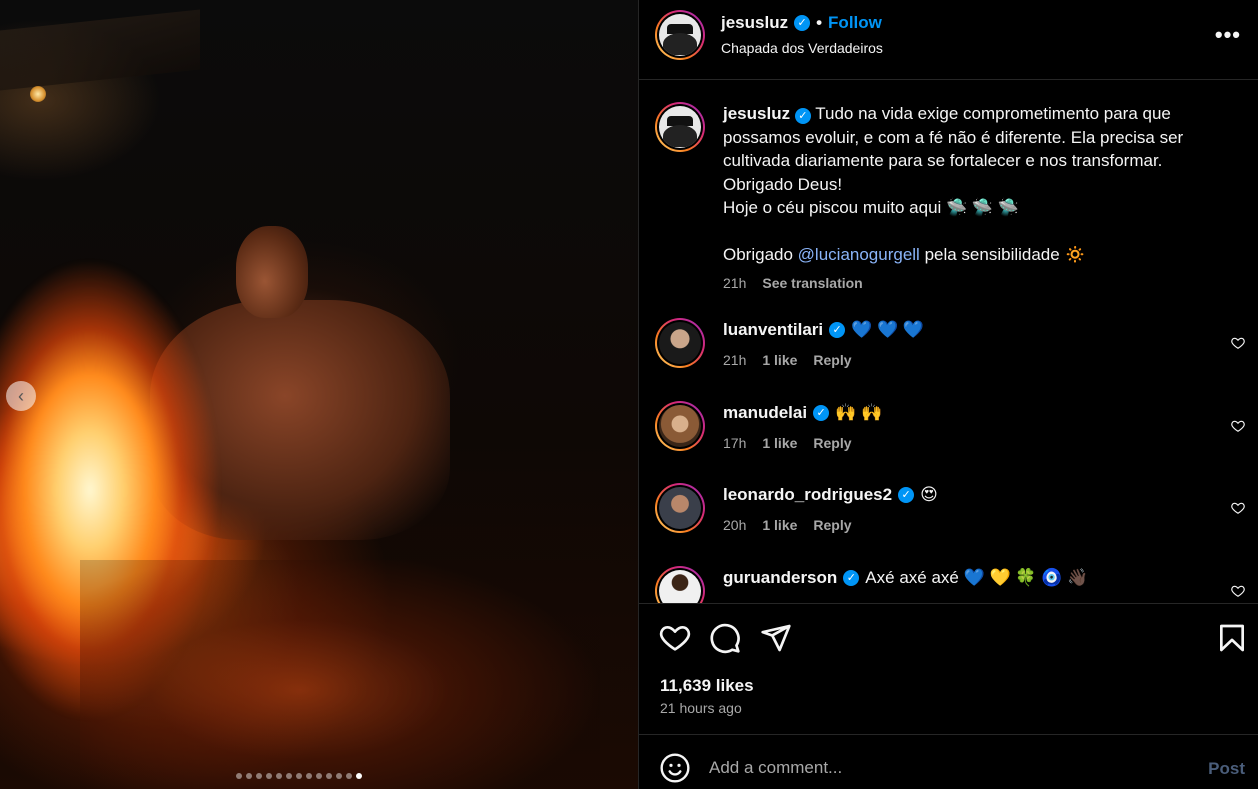 Image resolution: width=1258 pixels, height=789 pixels. What do you see at coordinates (100, 50) in the screenshot?
I see `roof-shape` at bounding box center [100, 50].